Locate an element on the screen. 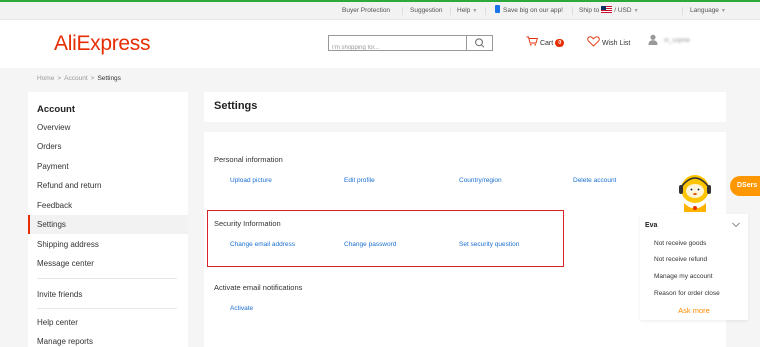 Image resolution: width=760 pixels, height=347 pixels. page-title: Settings is located at coordinates (236, 106).